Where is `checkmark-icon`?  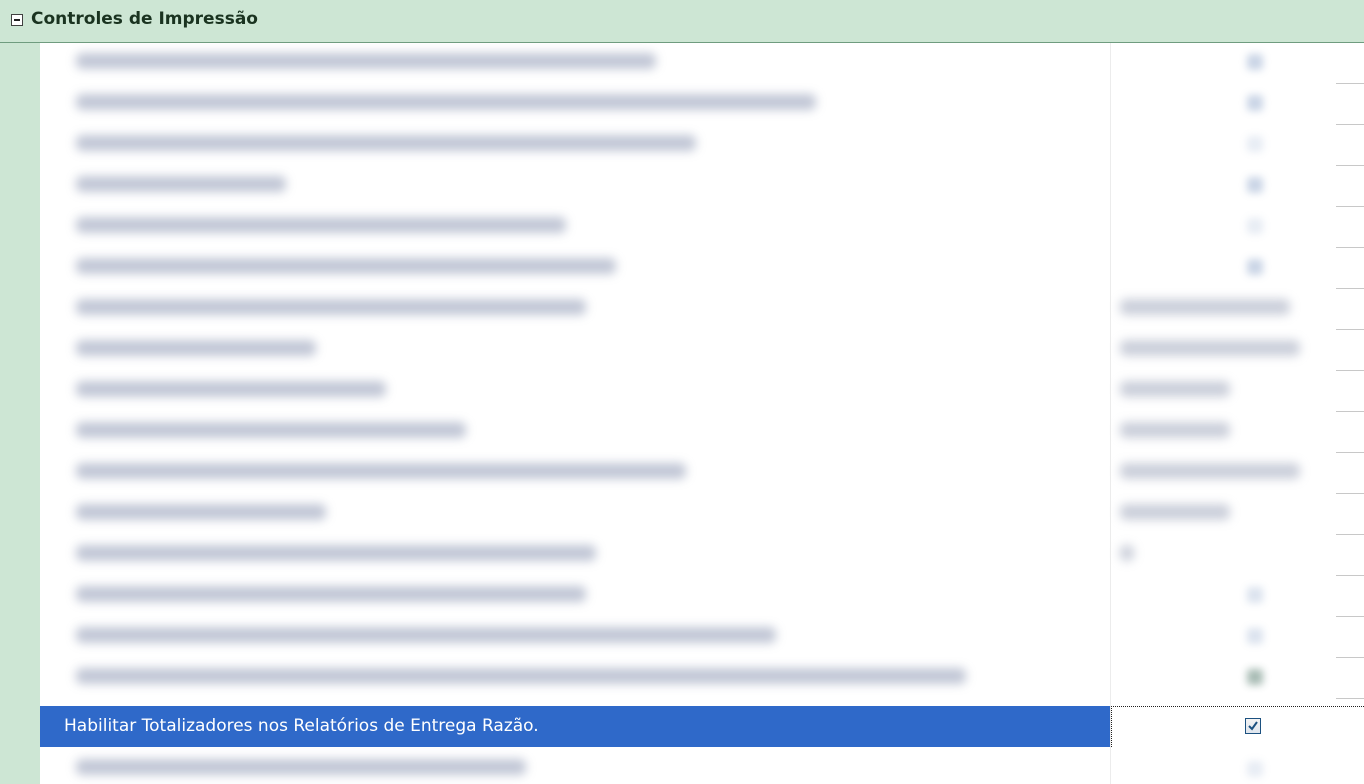 checkmark-icon is located at coordinates (1253, 726).